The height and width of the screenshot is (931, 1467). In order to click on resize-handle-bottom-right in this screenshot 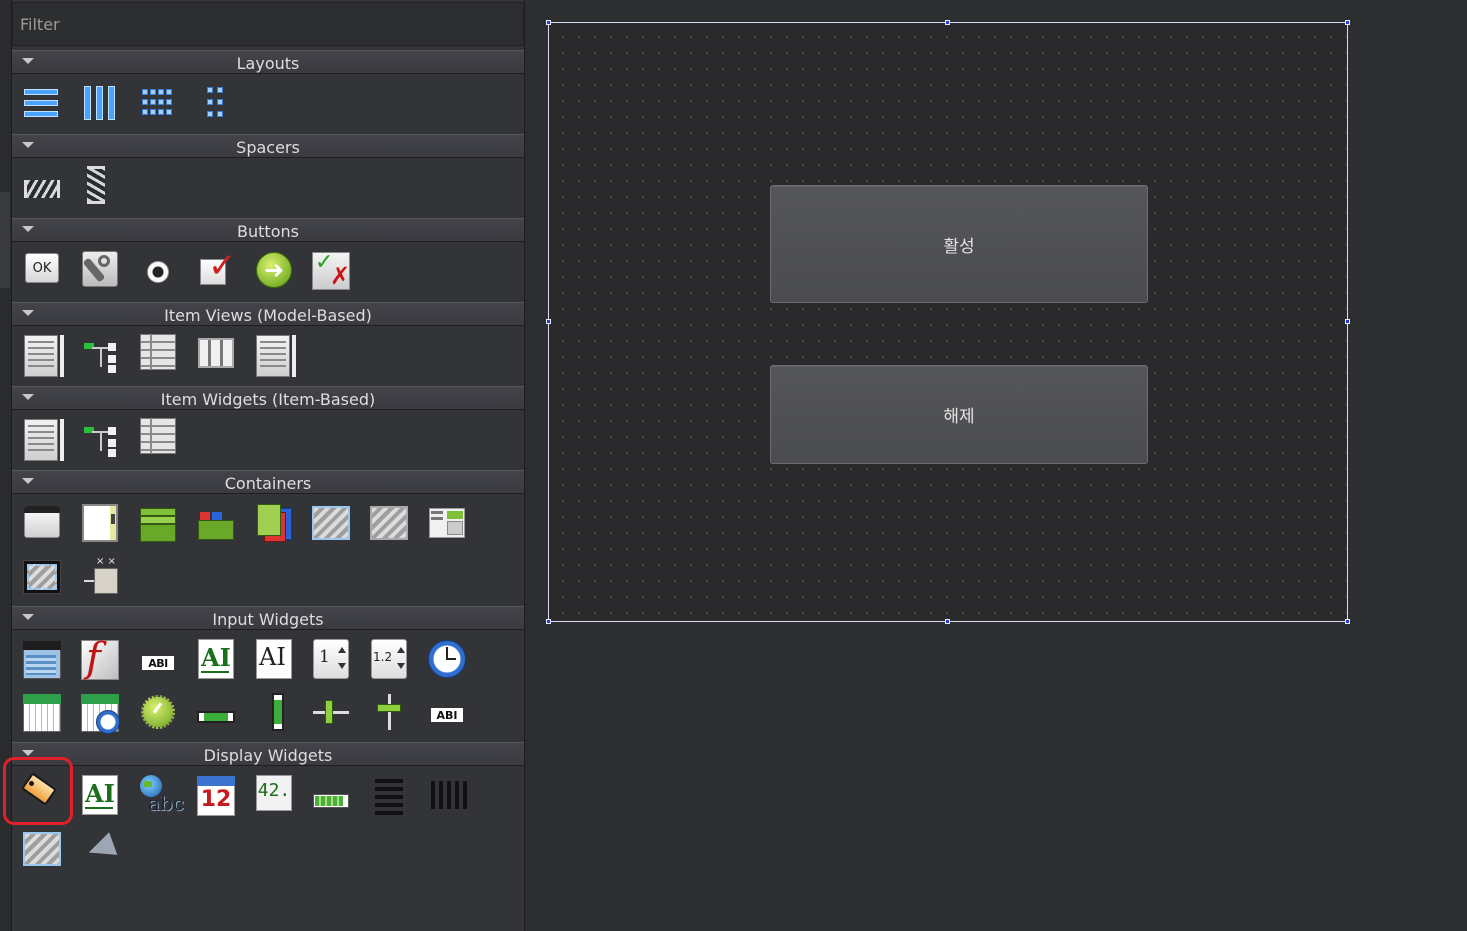, I will do `click(1347, 621)`.